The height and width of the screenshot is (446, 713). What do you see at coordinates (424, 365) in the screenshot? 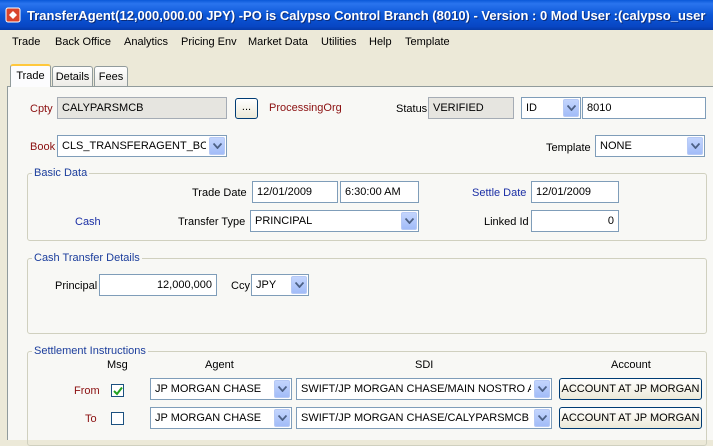
I see `sdi-column-header: SDI` at bounding box center [424, 365].